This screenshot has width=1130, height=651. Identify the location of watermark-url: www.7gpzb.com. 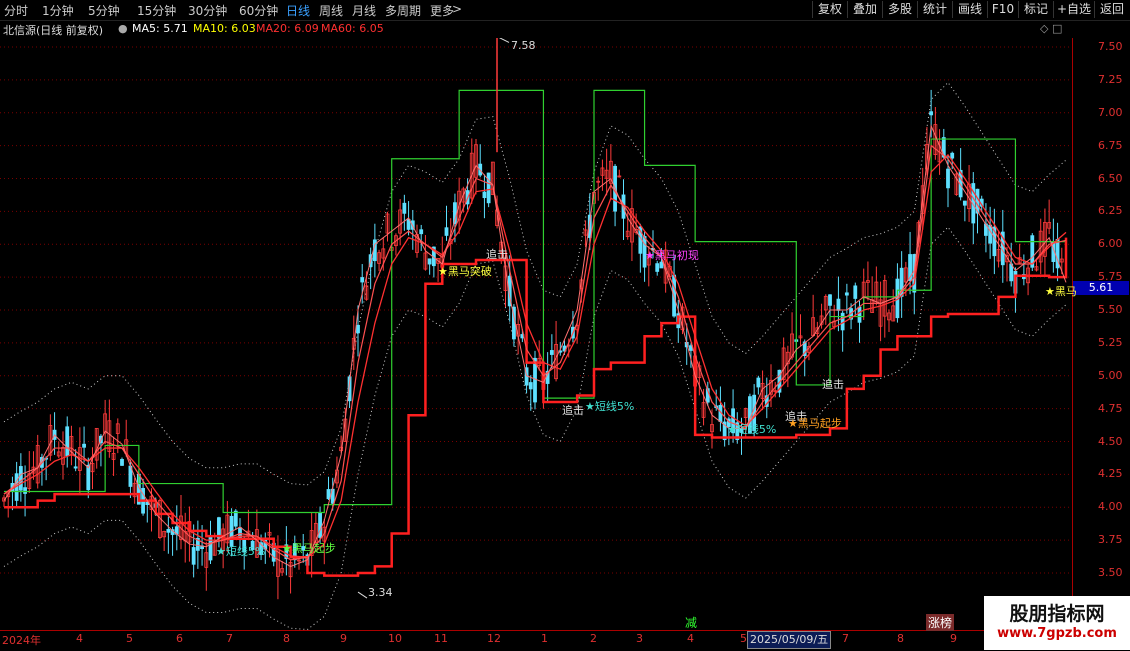
(1057, 633).